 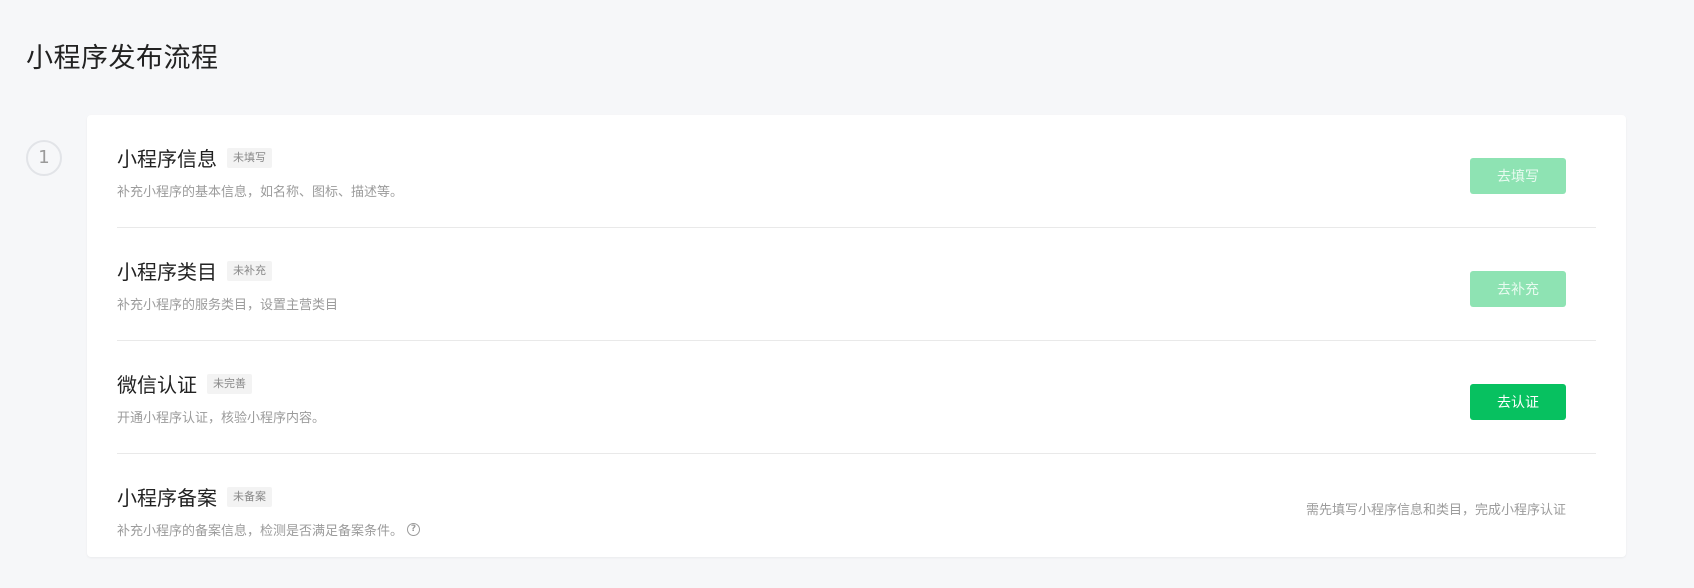 I want to click on step-title: 小程序信息, so click(x=167, y=159).